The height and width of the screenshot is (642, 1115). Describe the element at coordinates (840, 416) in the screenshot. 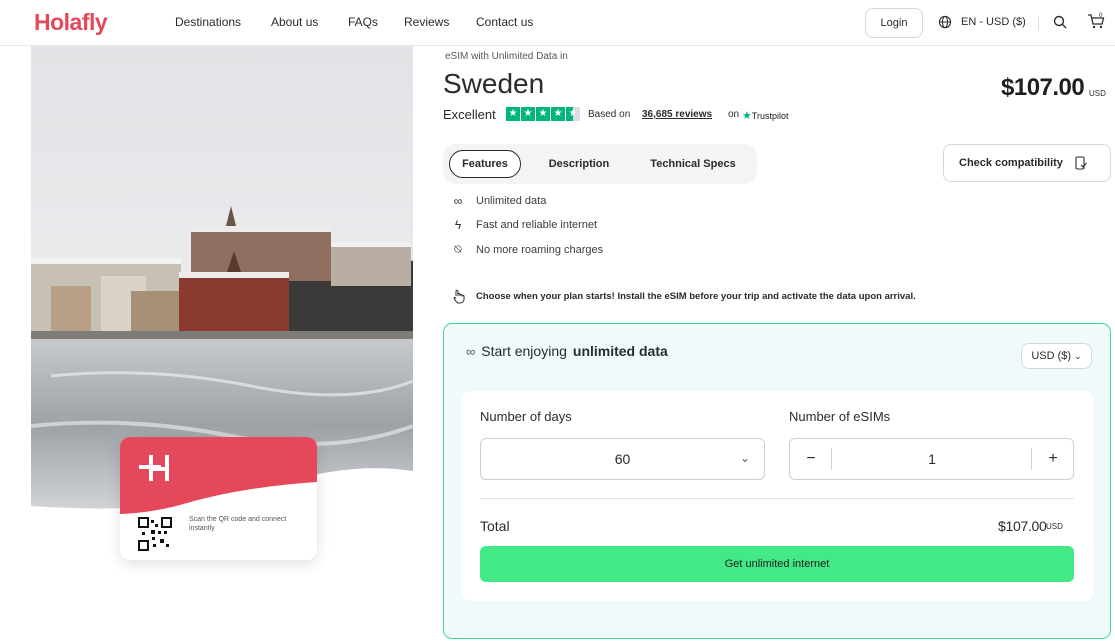

I see `esims-label: Number of eSIMs` at that location.